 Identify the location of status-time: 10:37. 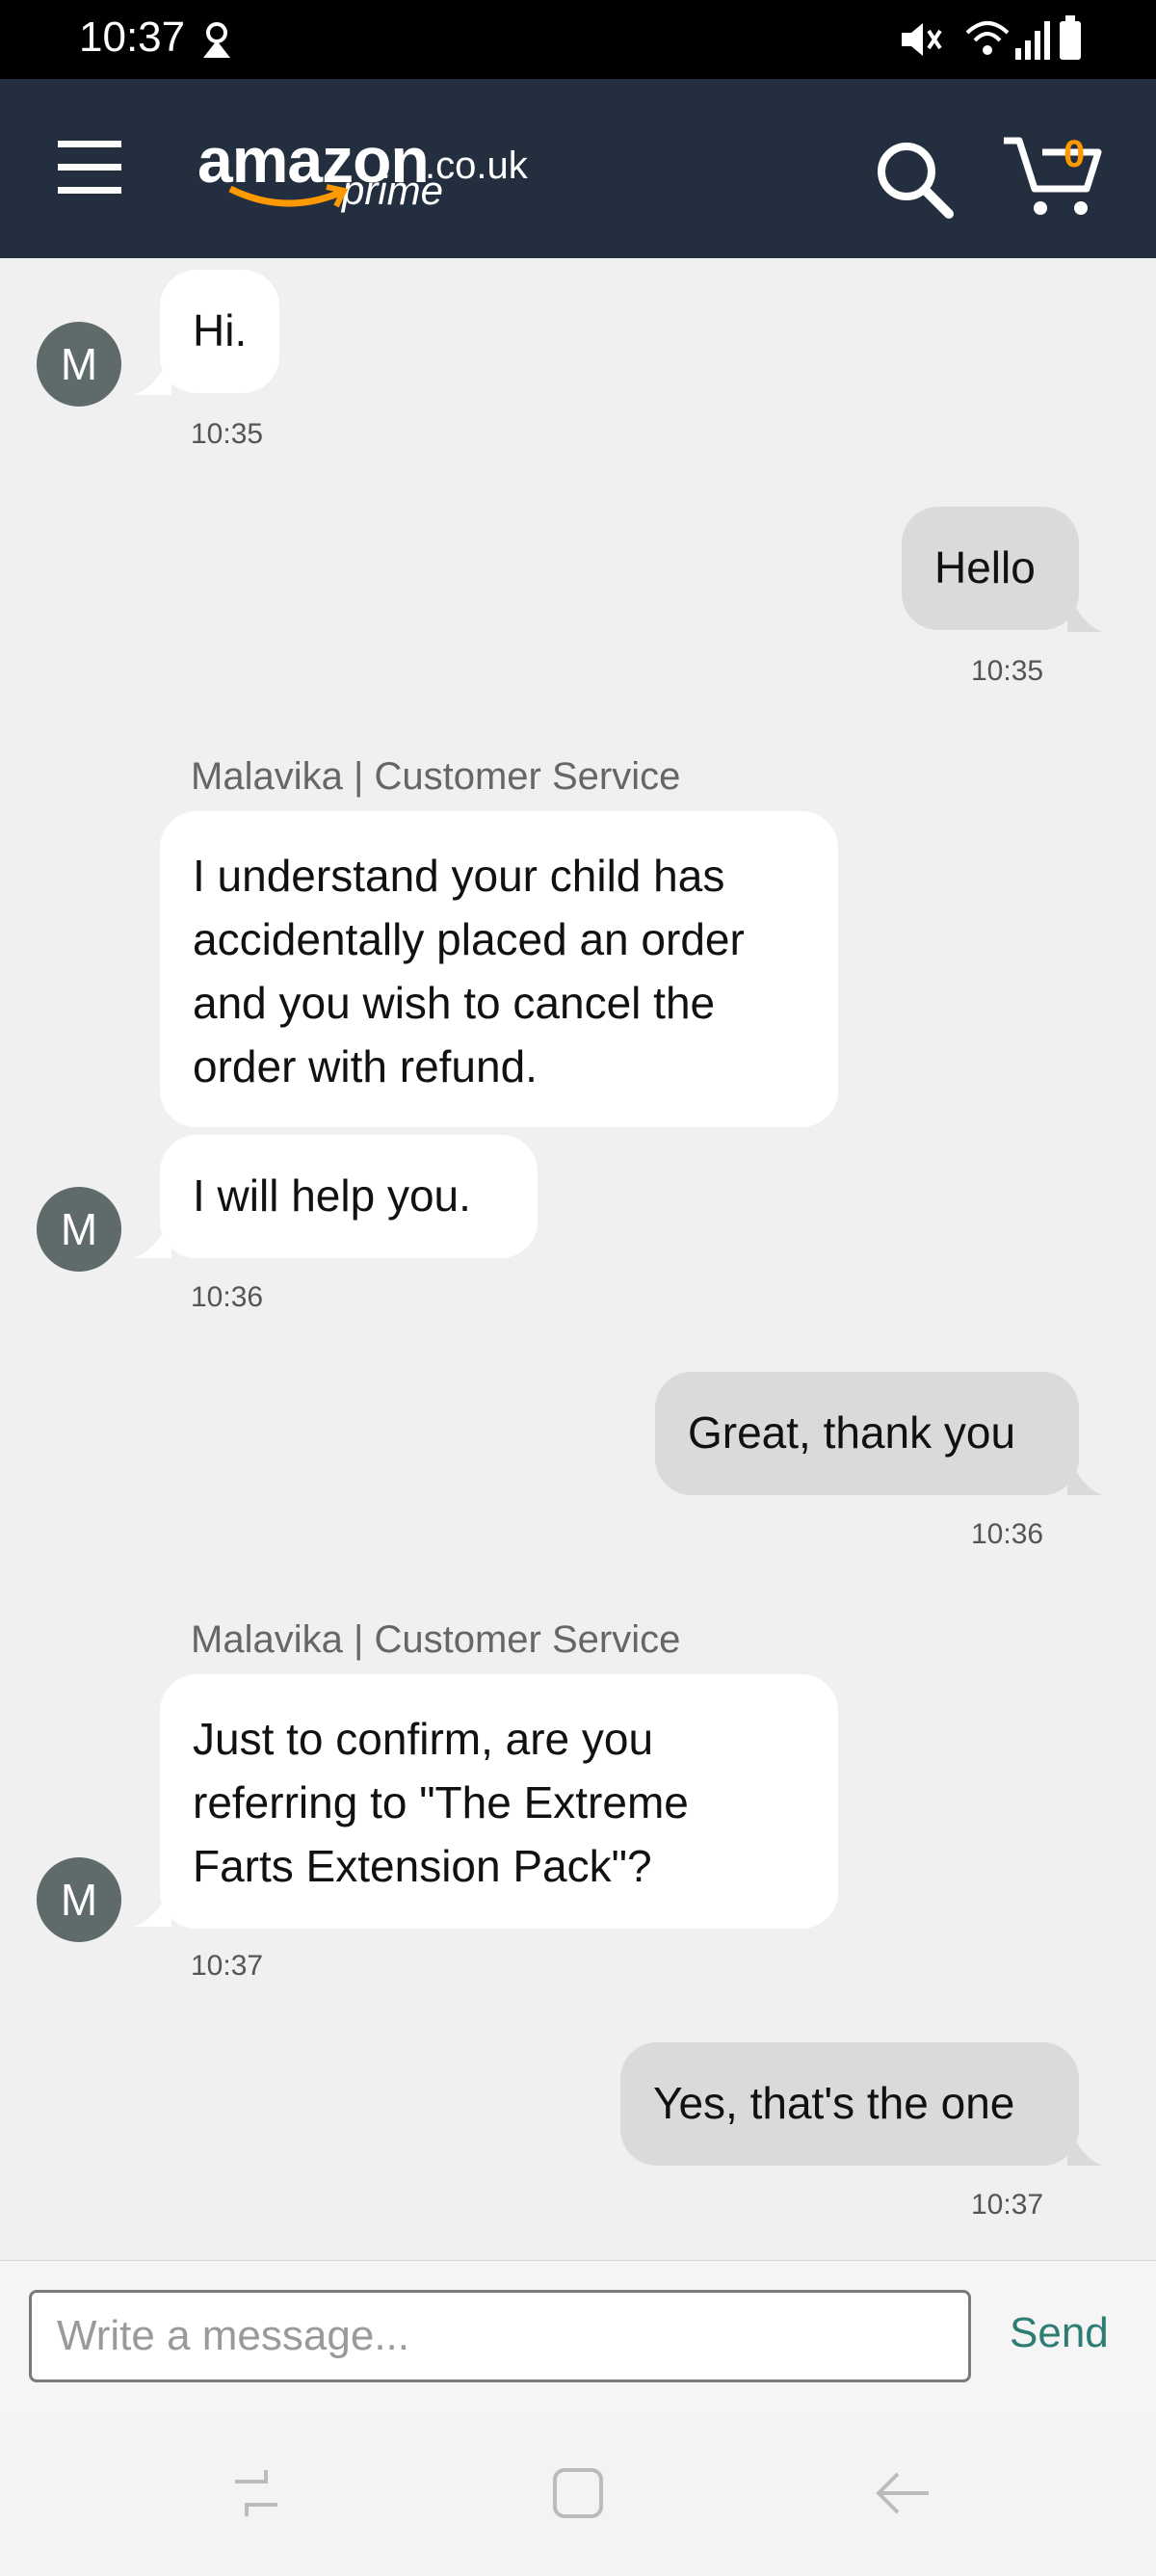
(132, 37).